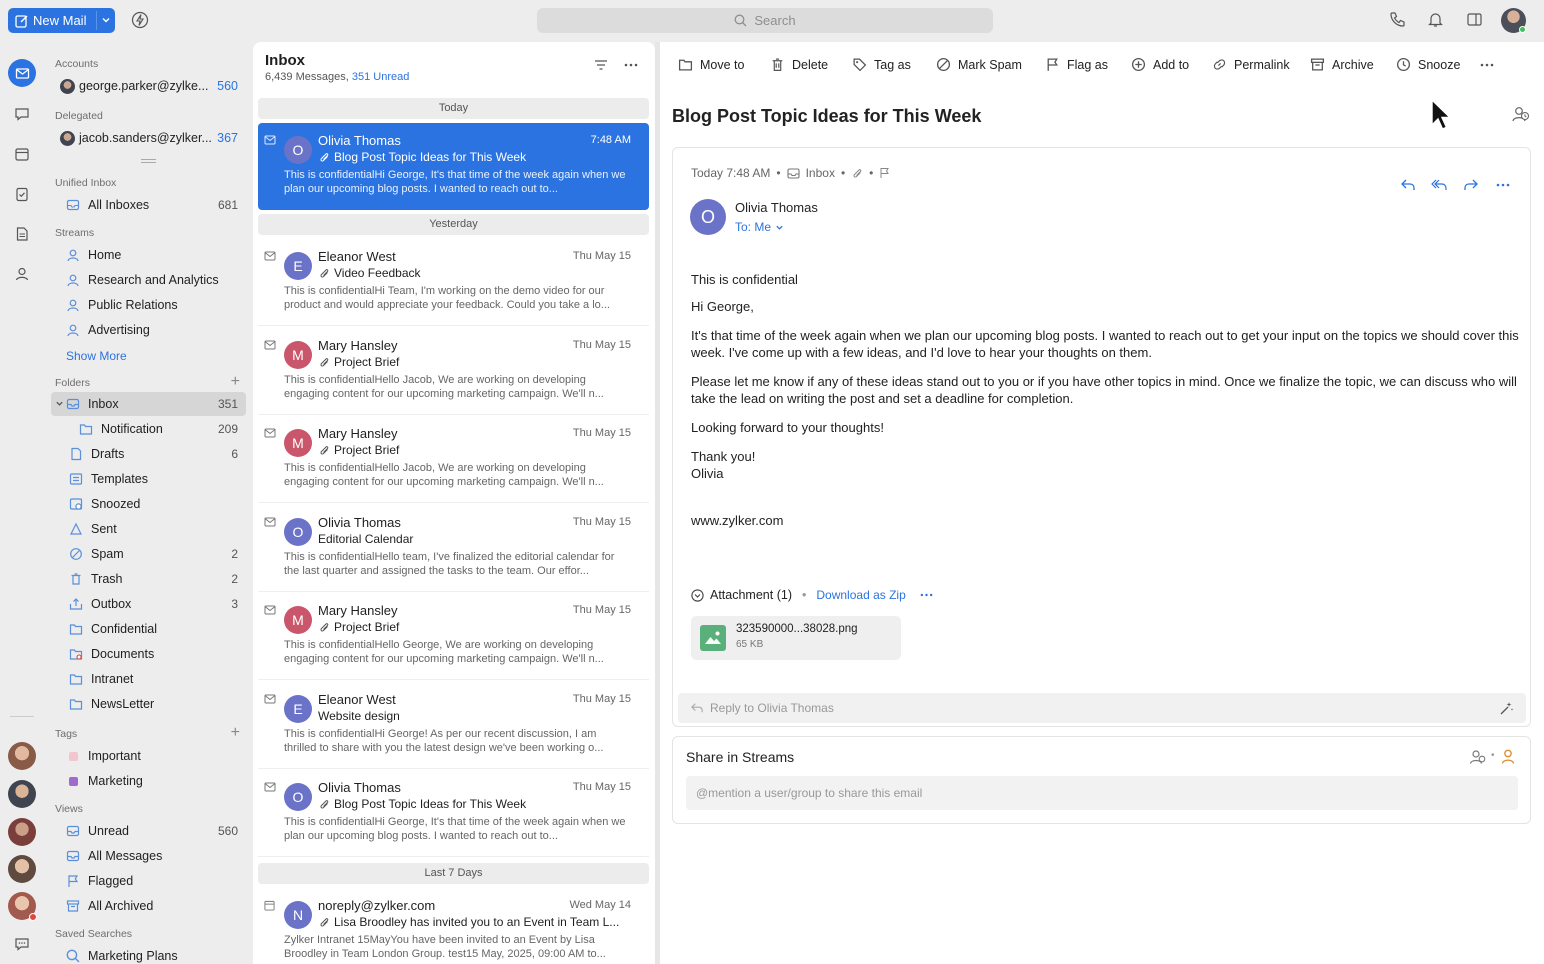 Image resolution: width=1544 pixels, height=964 pixels. Describe the element at coordinates (22, 194) in the screenshot. I see `tasks-icon` at that location.